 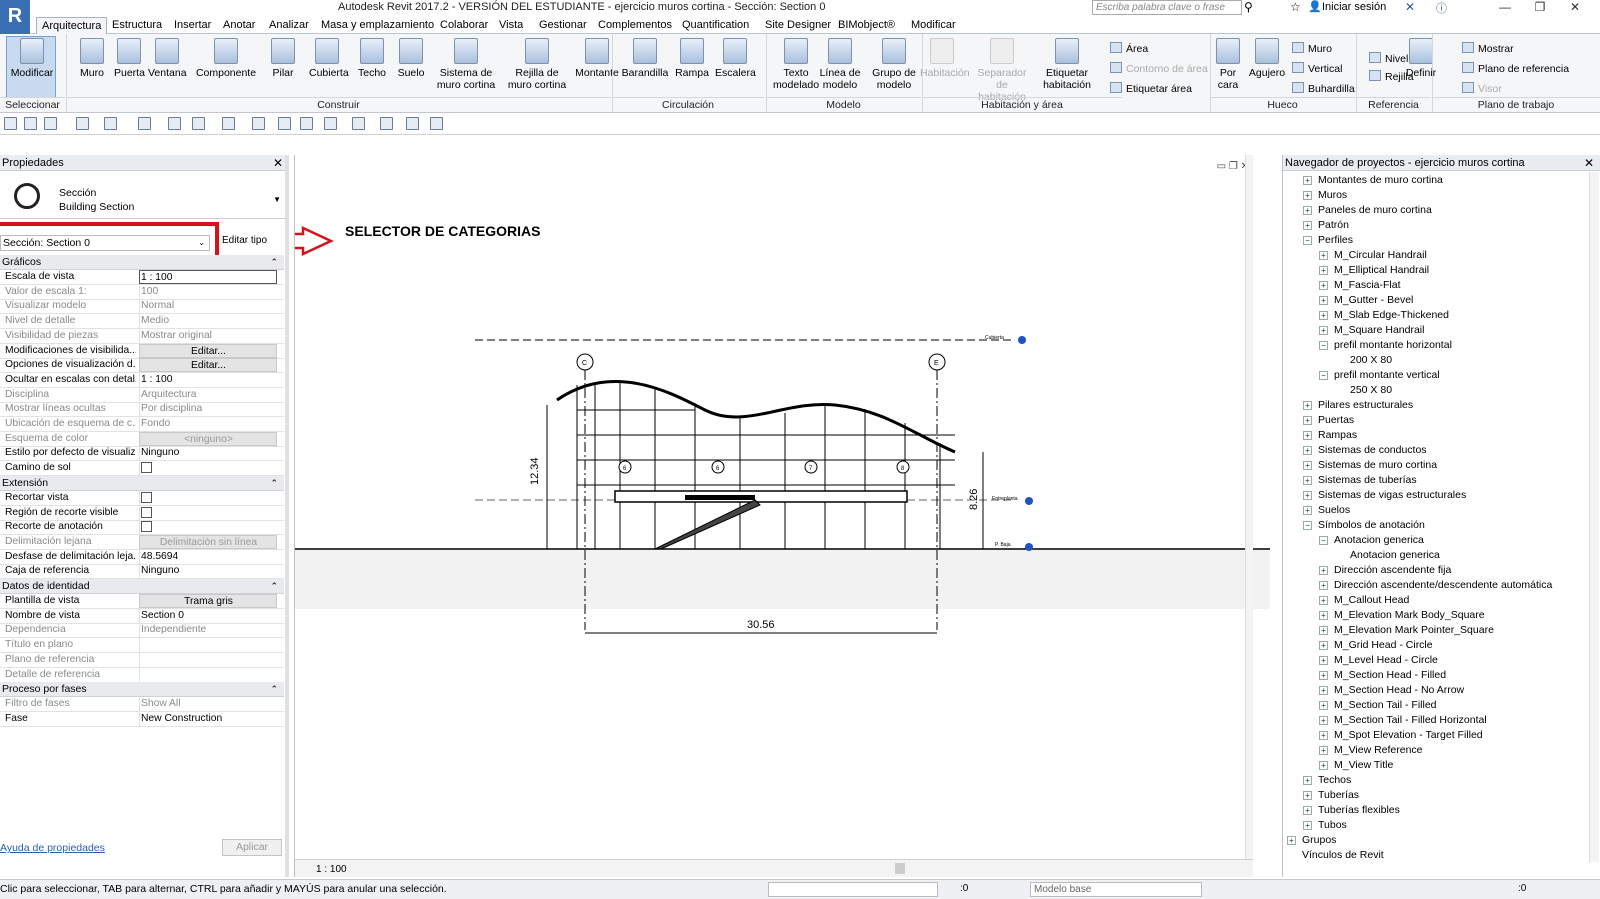 I want to click on browser-tree-item: + M_Square Handrail, so click(x=1371, y=330).